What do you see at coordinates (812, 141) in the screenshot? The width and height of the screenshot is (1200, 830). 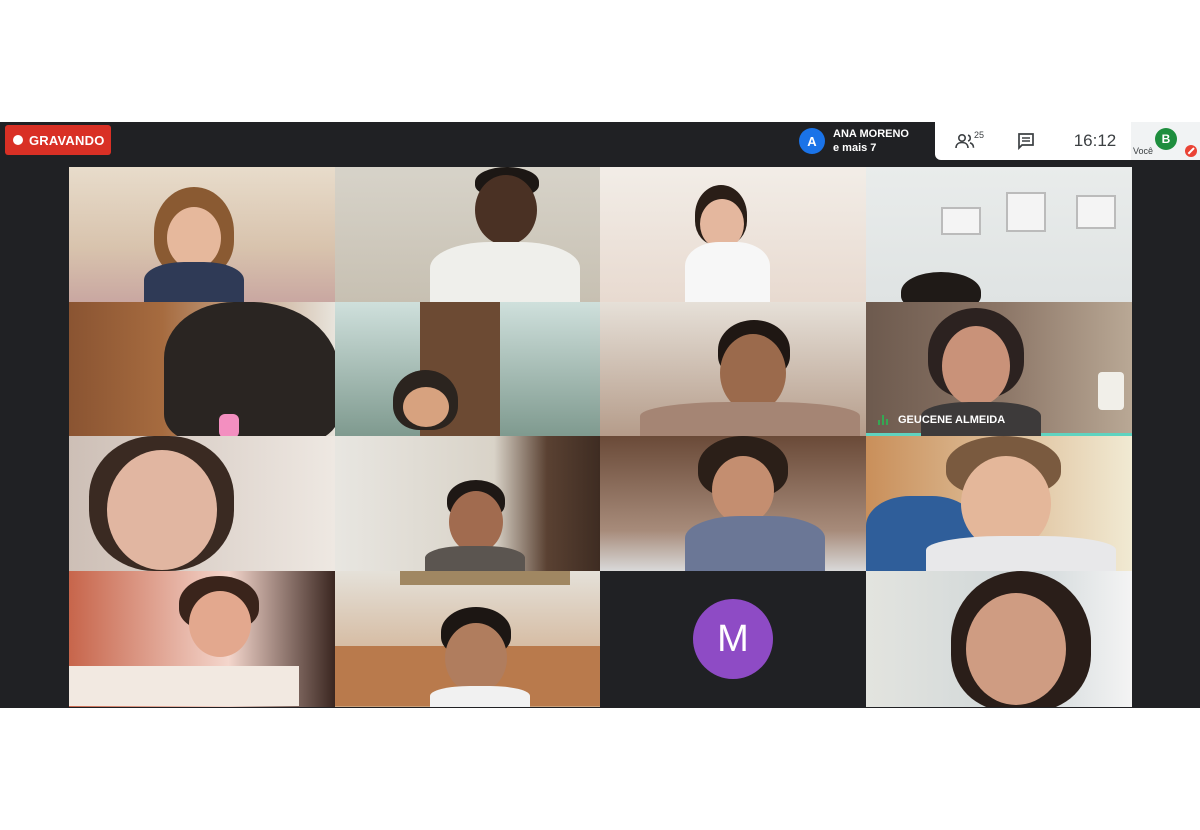 I see `presenter-avatar: A` at bounding box center [812, 141].